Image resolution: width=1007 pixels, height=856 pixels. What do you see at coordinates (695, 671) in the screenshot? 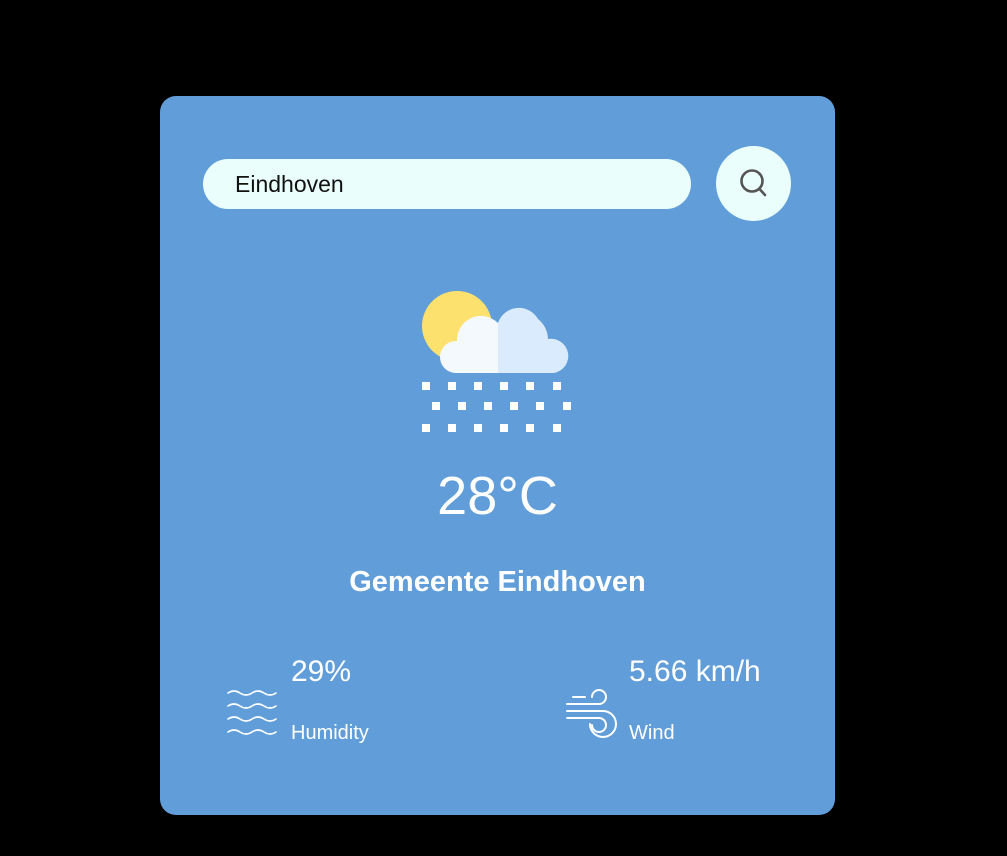
I see `wind-value: 5.66 km/h` at bounding box center [695, 671].